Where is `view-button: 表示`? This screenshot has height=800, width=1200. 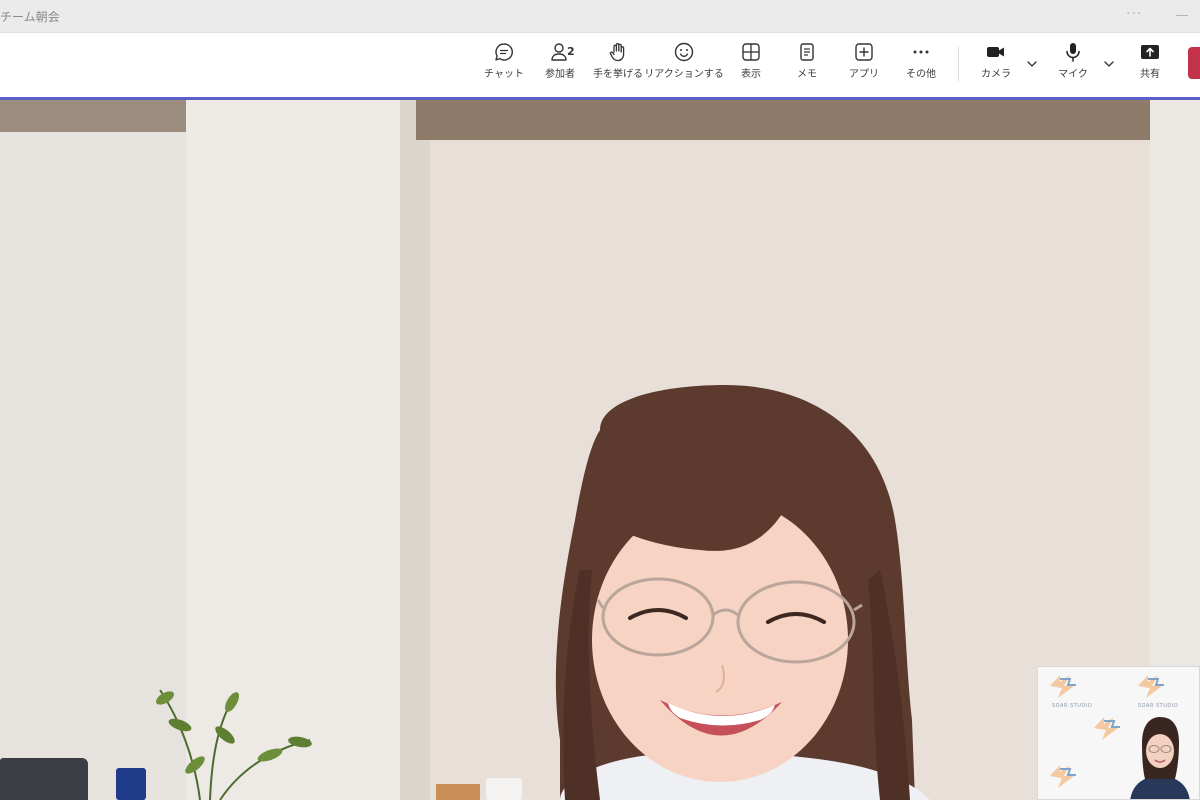 view-button: 表示 is located at coordinates (751, 67).